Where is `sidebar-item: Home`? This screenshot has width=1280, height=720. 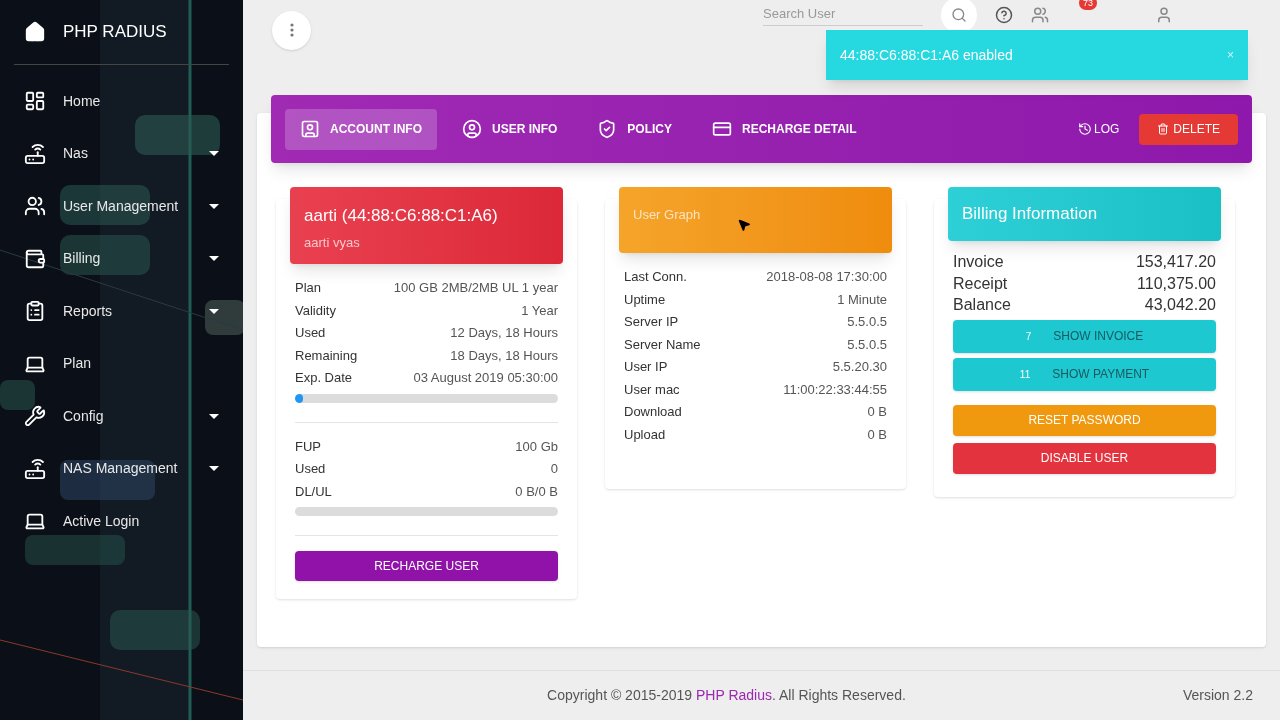
sidebar-item: Home is located at coordinates (121, 101).